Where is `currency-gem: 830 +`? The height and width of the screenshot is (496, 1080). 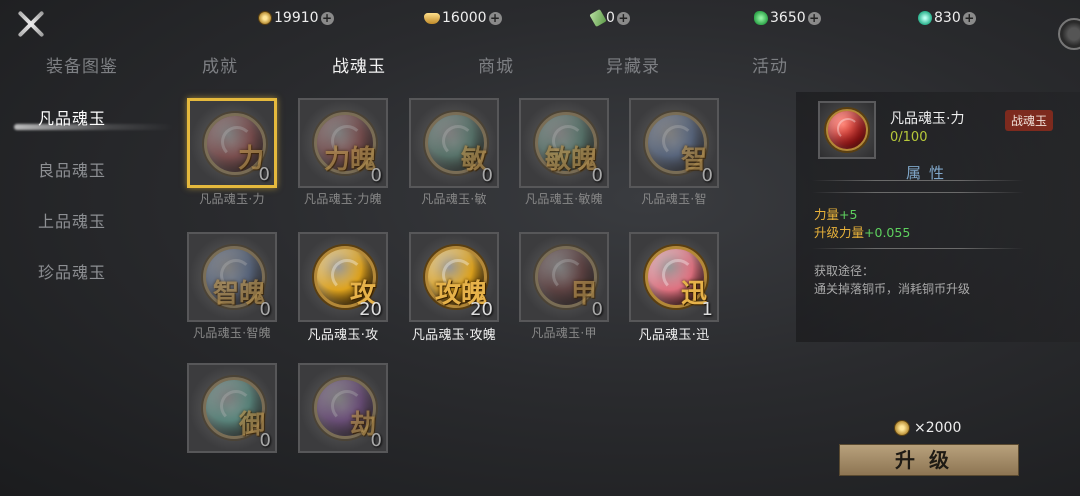 currency-gem: 830 + is located at coordinates (947, 18).